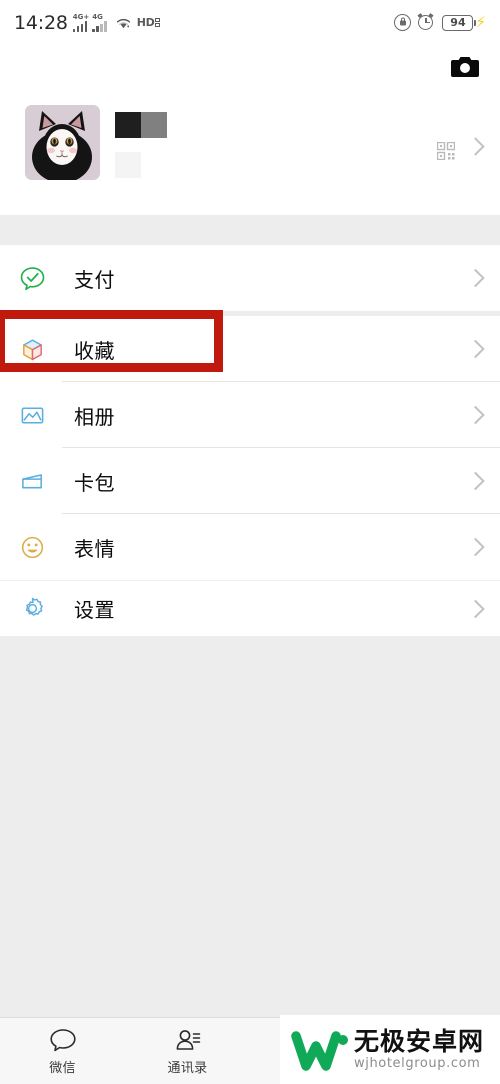 This screenshot has height=1084, width=500. What do you see at coordinates (32, 349) in the screenshot?
I see `favorites-icon` at bounding box center [32, 349].